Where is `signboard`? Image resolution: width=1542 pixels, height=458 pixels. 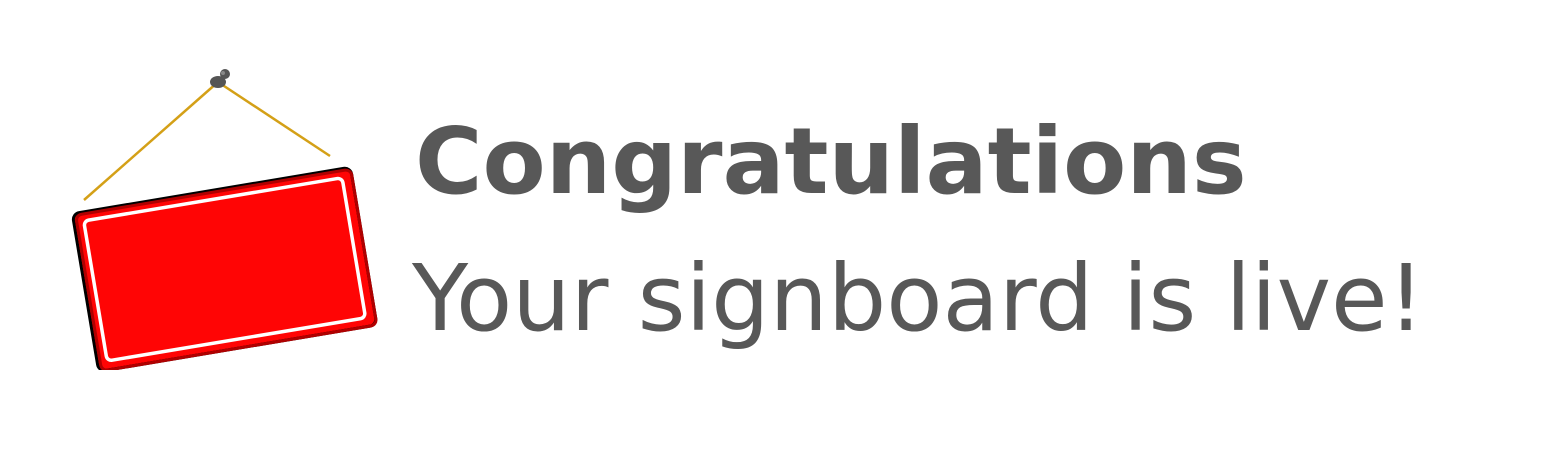
signboard is located at coordinates (224, 268).